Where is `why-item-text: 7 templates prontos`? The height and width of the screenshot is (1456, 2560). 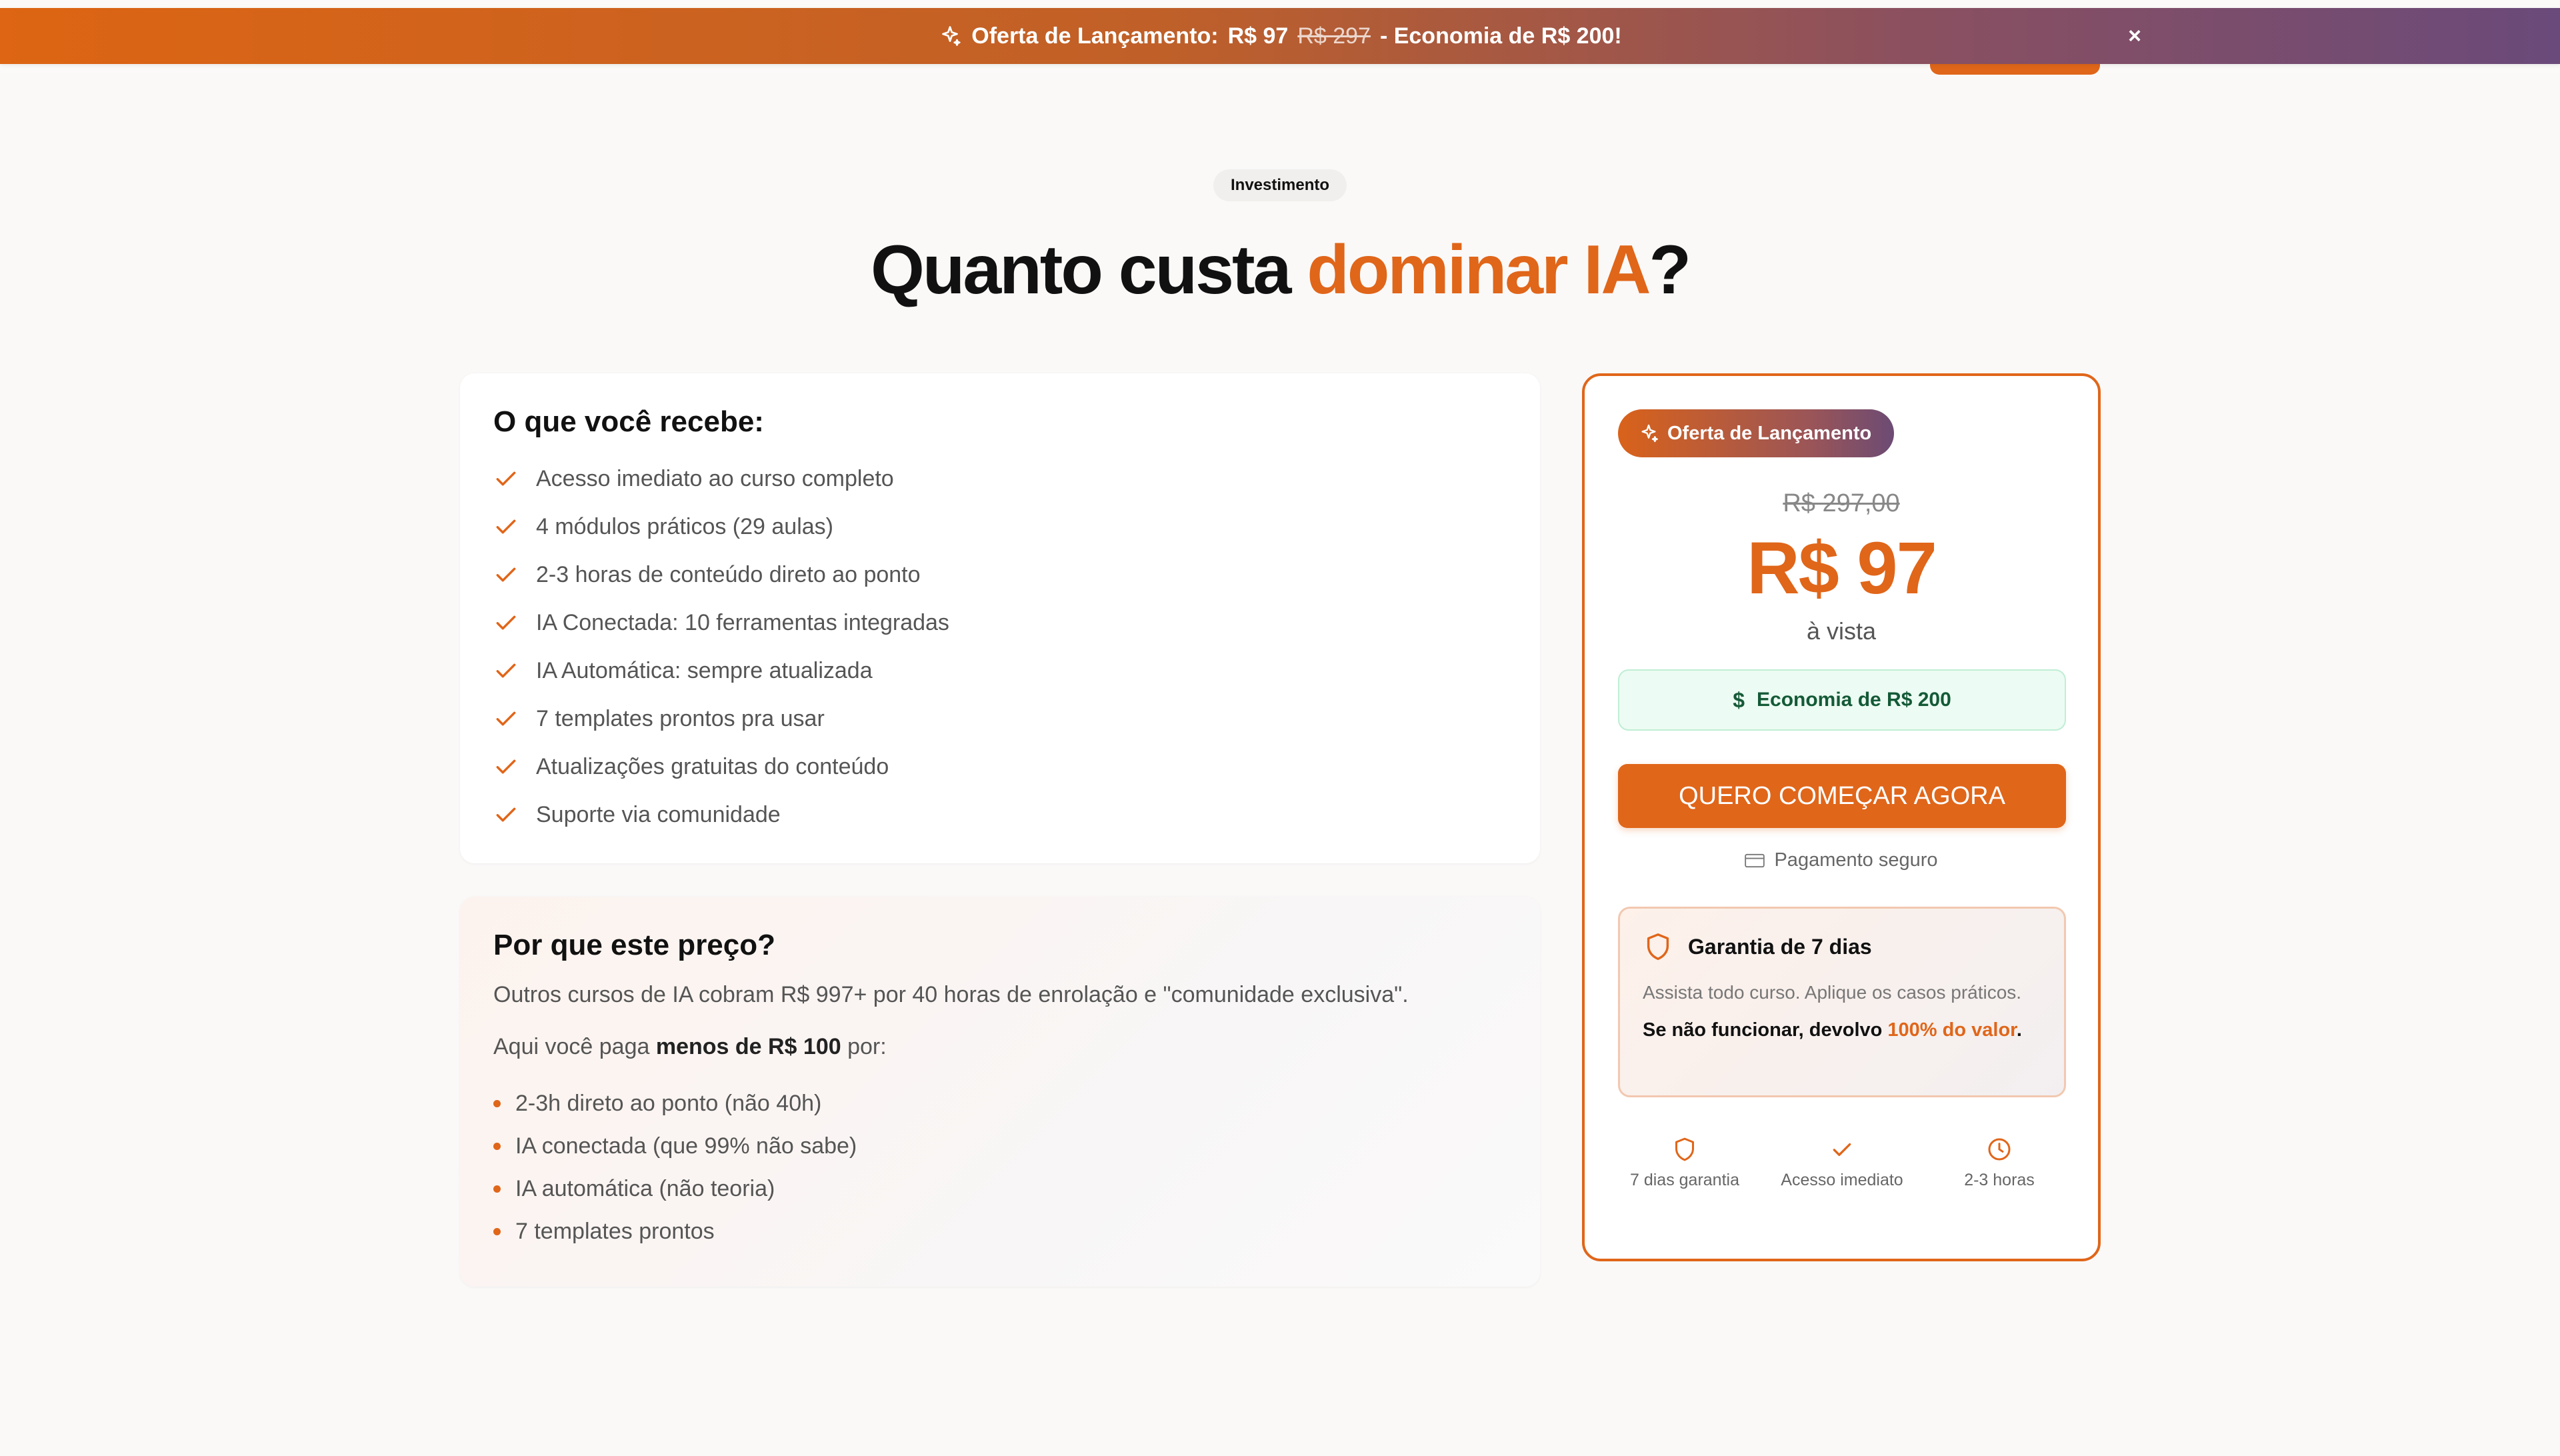 why-item-text: 7 templates prontos is located at coordinates (615, 1231).